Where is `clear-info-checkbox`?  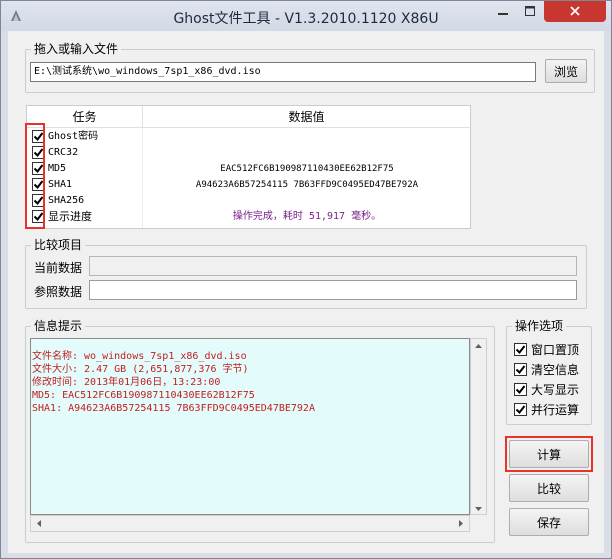
clear-info-checkbox is located at coordinates (520, 369).